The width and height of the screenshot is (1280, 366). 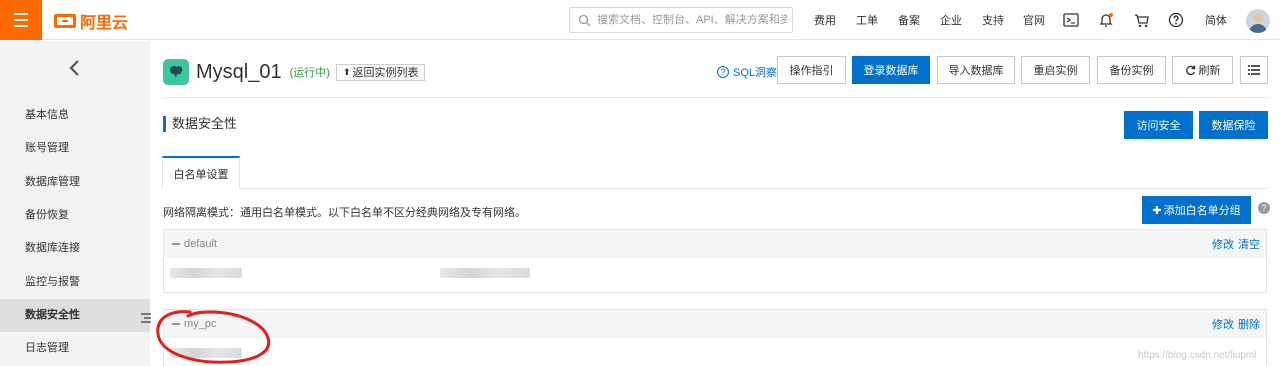 I want to click on aliyun-logo-icon, so click(x=65, y=21).